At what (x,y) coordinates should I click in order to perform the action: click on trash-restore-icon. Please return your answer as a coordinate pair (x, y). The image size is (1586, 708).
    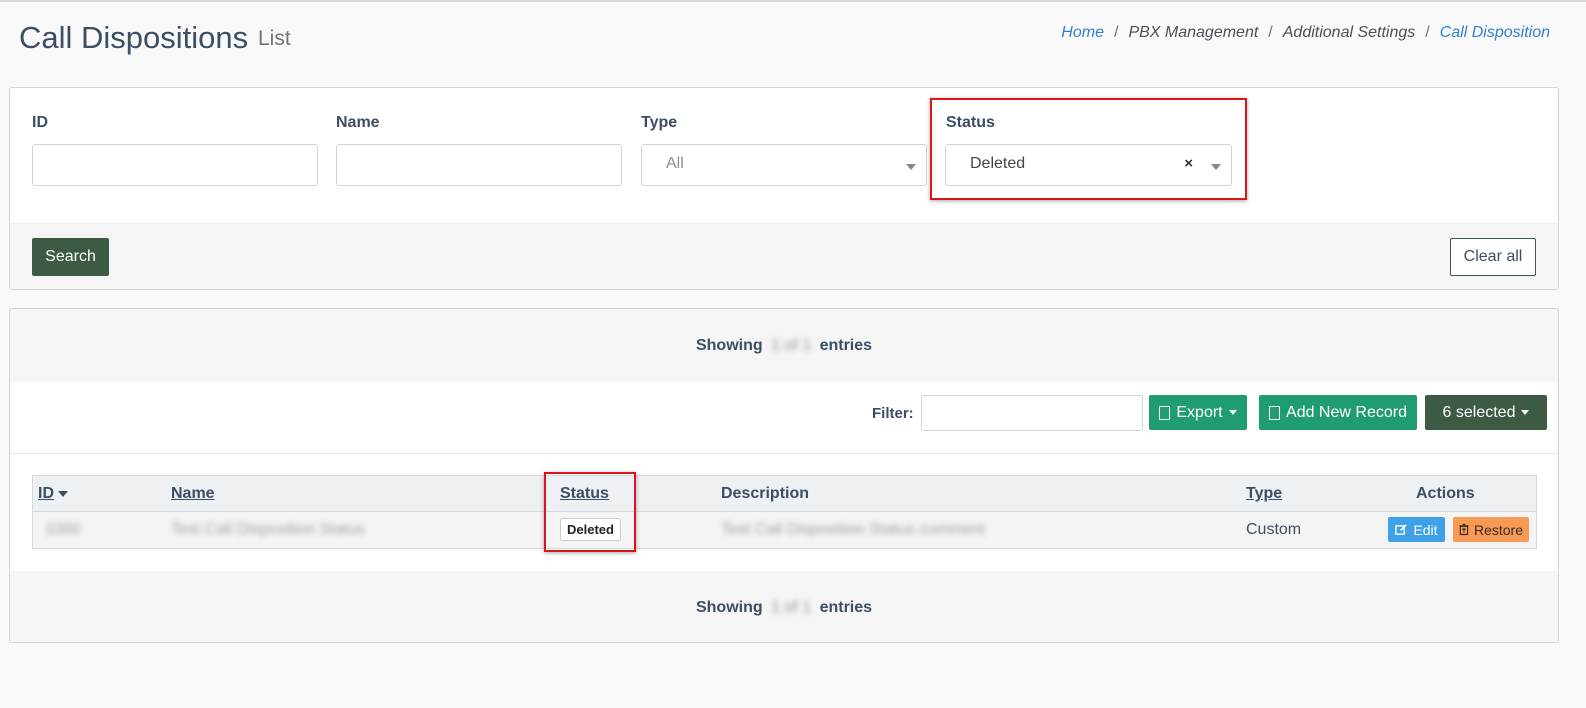
    Looking at the image, I should click on (1464, 529).